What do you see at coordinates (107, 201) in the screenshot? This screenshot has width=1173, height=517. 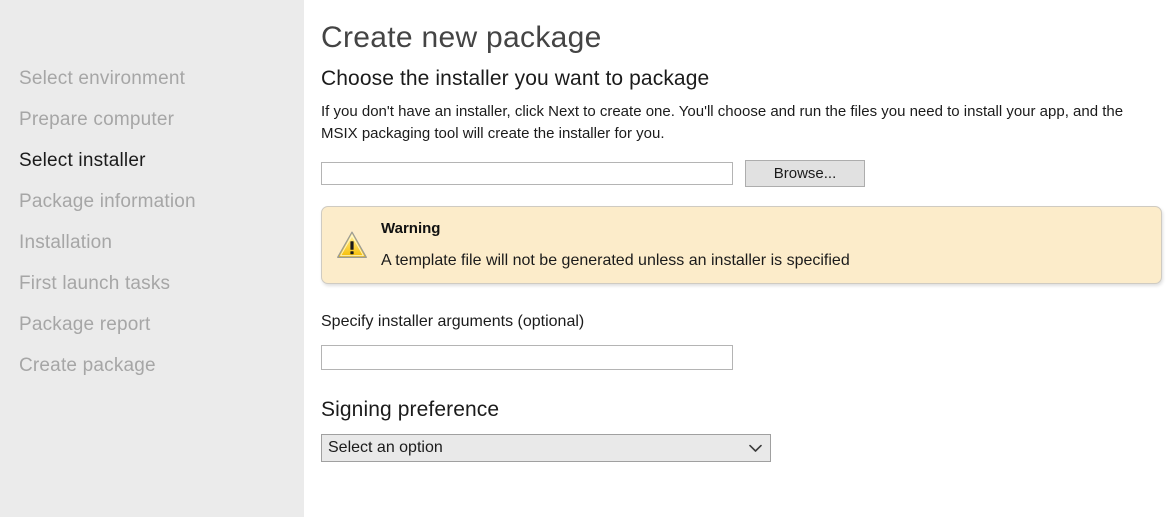 I see `sidebar-item-label: Package information` at bounding box center [107, 201].